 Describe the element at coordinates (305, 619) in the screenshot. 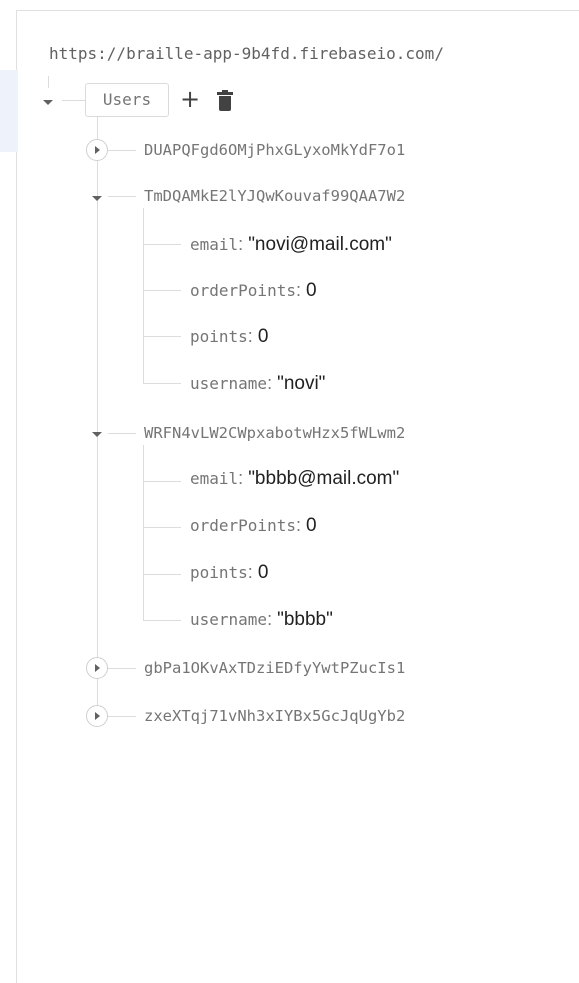

I see `field-value: "bbbb"` at that location.